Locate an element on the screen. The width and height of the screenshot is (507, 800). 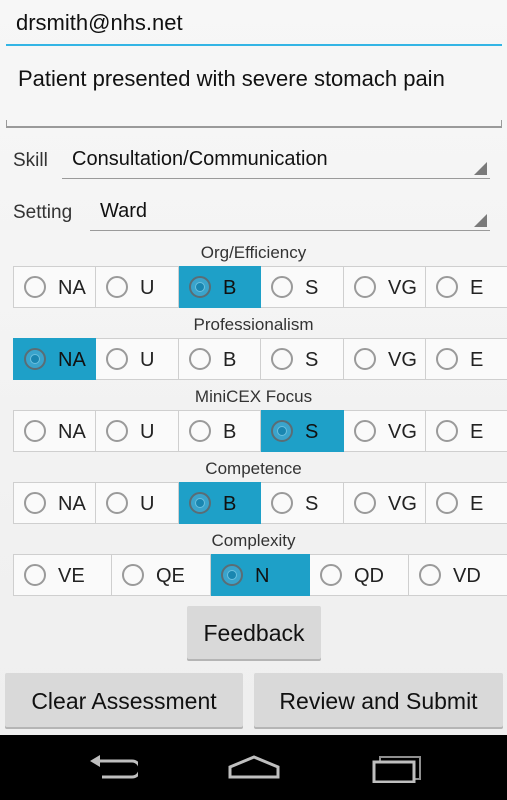
skill-value: Consultation/Communication is located at coordinates (200, 159).